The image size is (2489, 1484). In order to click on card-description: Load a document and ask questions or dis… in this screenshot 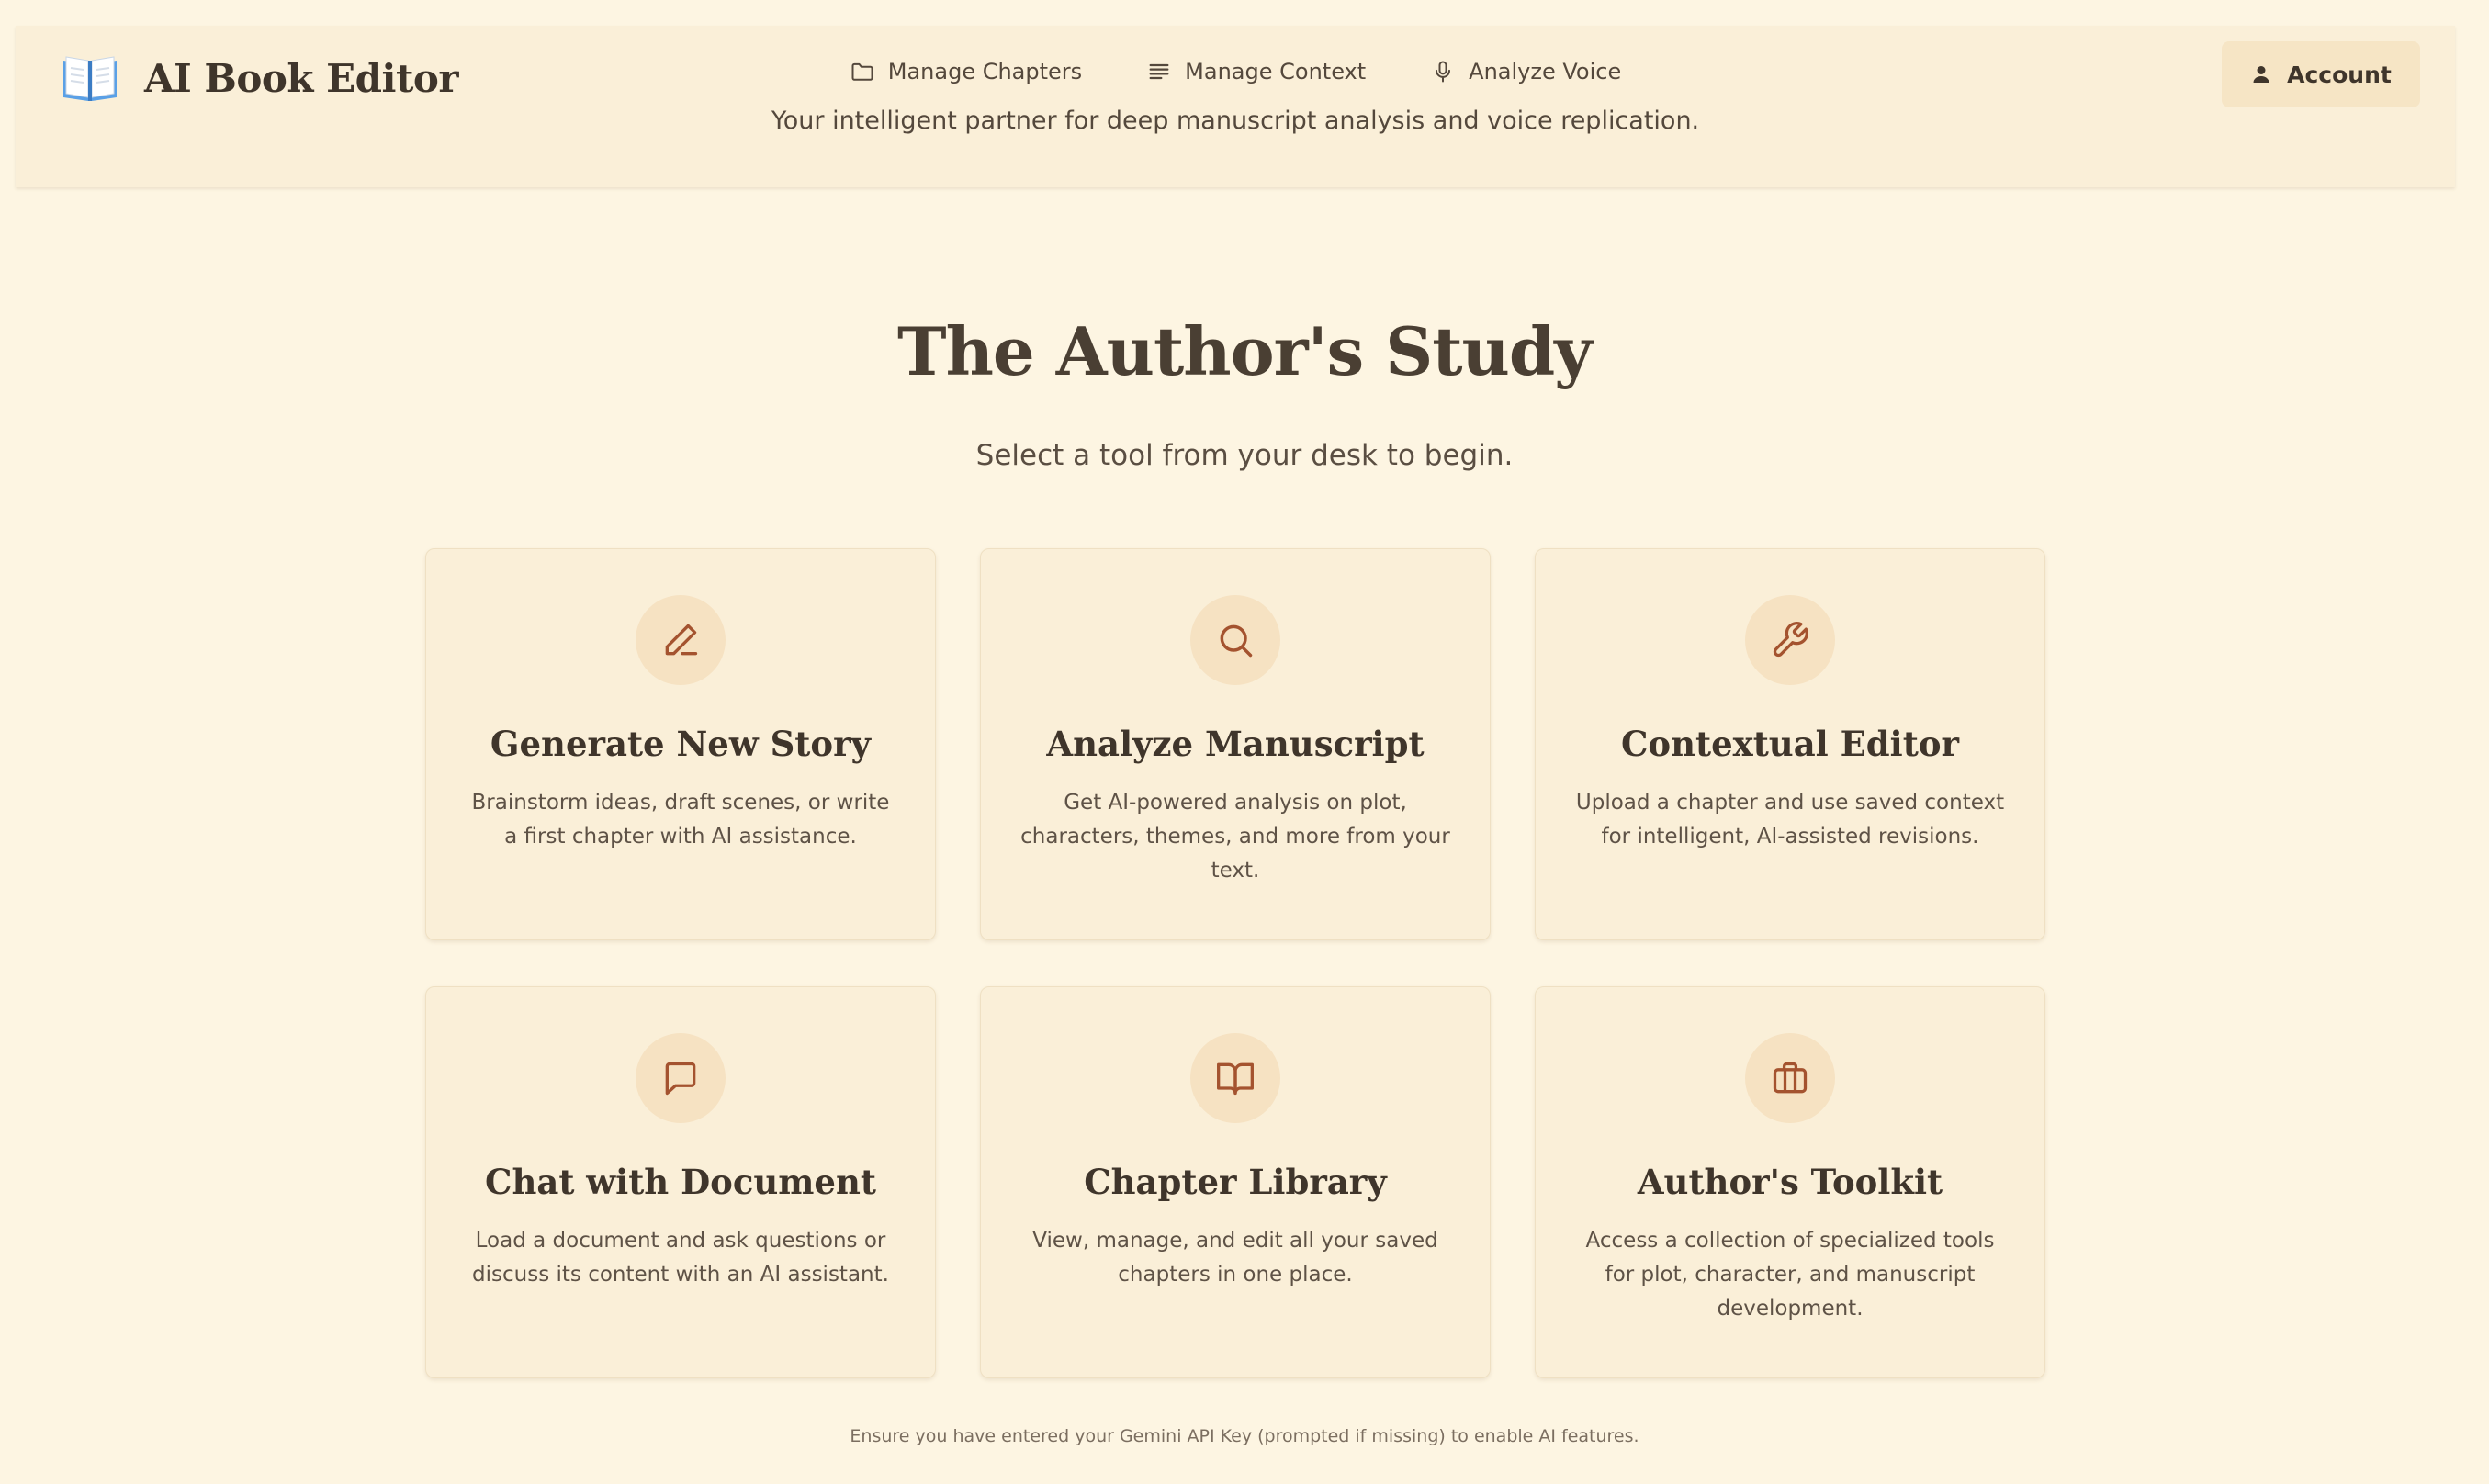, I will do `click(681, 1258)`.